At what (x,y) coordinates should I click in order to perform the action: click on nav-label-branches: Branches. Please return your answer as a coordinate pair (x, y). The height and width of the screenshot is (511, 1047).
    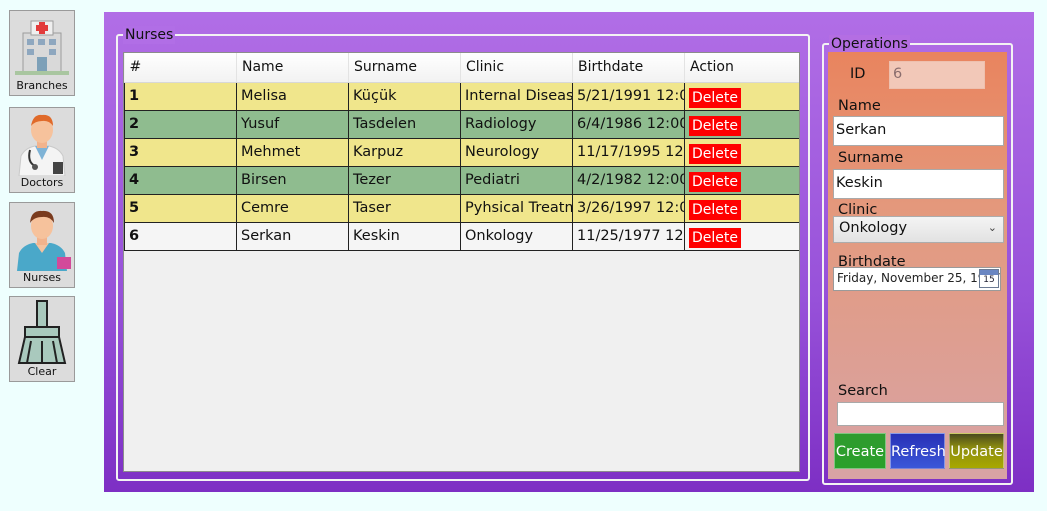
    Looking at the image, I should click on (42, 85).